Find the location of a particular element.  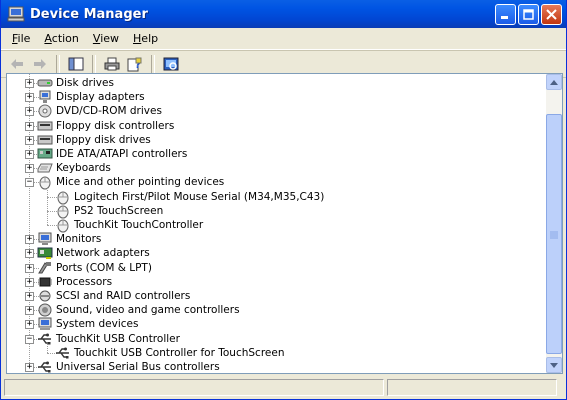

device-category: SCSI and RAID controllers is located at coordinates (113, 296).